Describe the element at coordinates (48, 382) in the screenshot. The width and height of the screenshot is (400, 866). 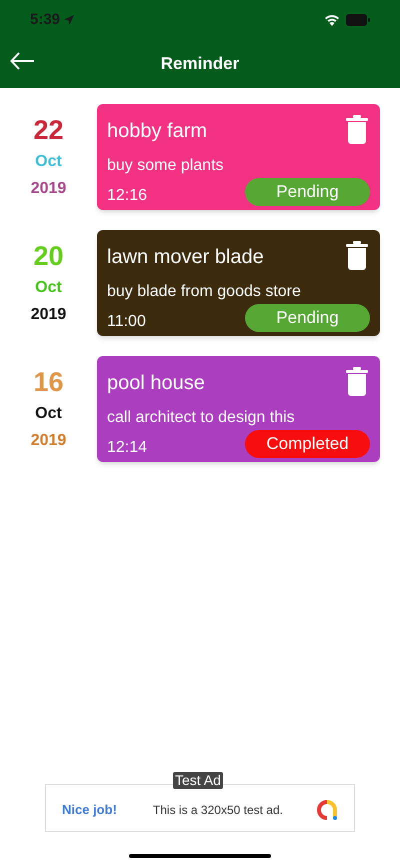
I see `date-day: 16` at that location.